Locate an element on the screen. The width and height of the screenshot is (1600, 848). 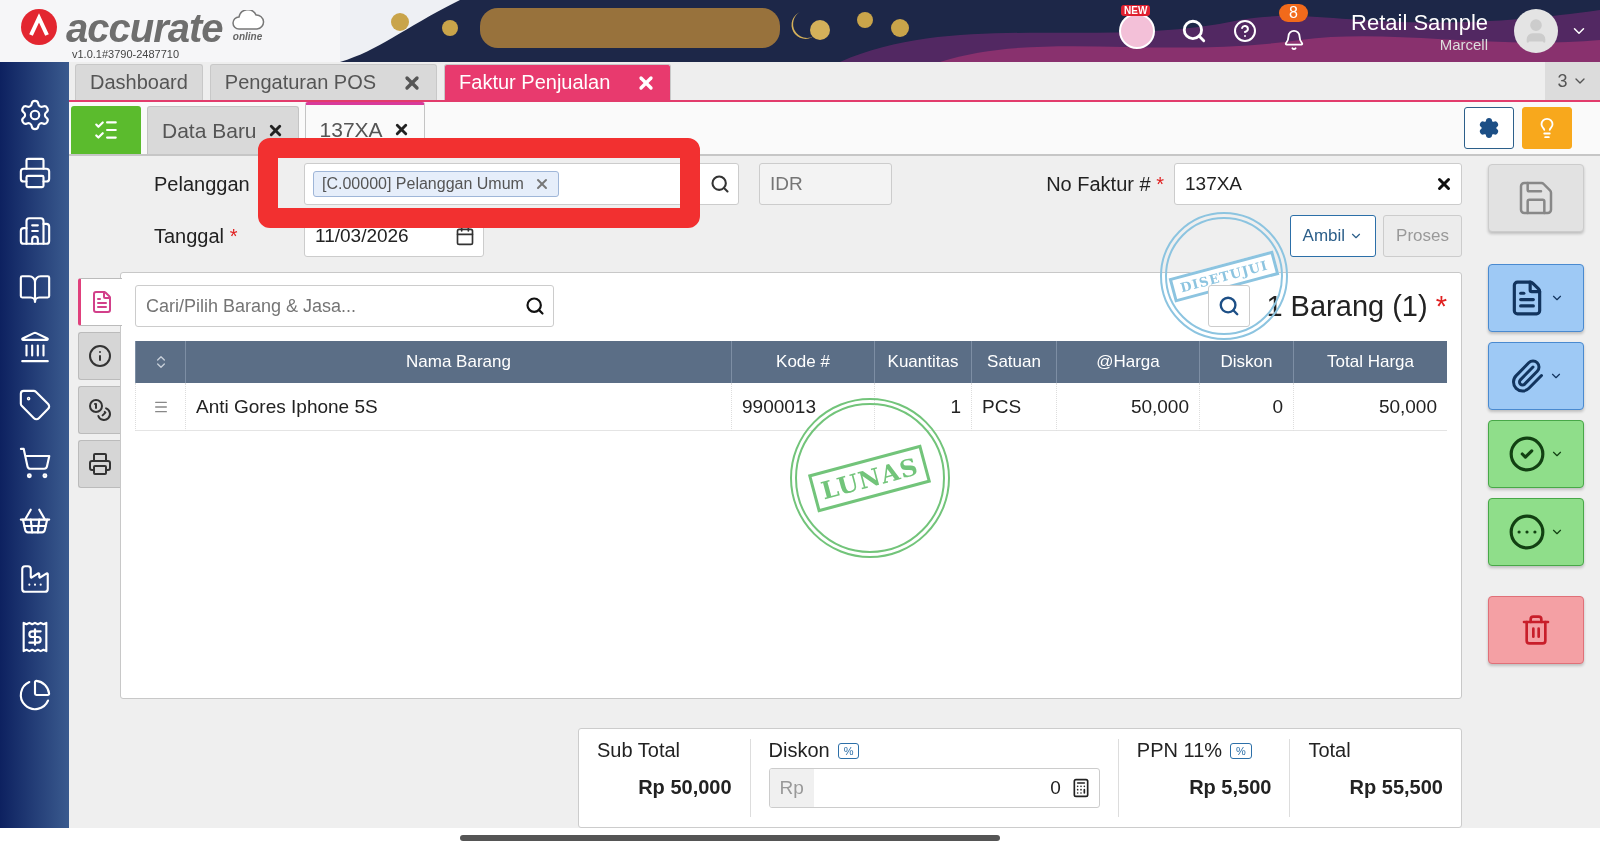
summary-value: Rp 50,000 is located at coordinates (685, 787).